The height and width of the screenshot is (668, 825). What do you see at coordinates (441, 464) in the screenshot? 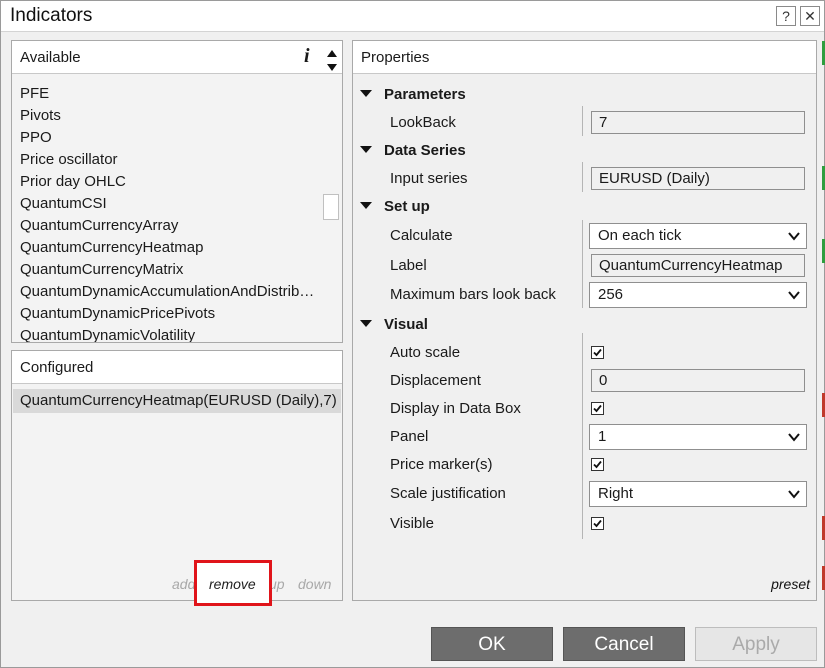
I see `price-marker-label: Price marker(s)` at bounding box center [441, 464].